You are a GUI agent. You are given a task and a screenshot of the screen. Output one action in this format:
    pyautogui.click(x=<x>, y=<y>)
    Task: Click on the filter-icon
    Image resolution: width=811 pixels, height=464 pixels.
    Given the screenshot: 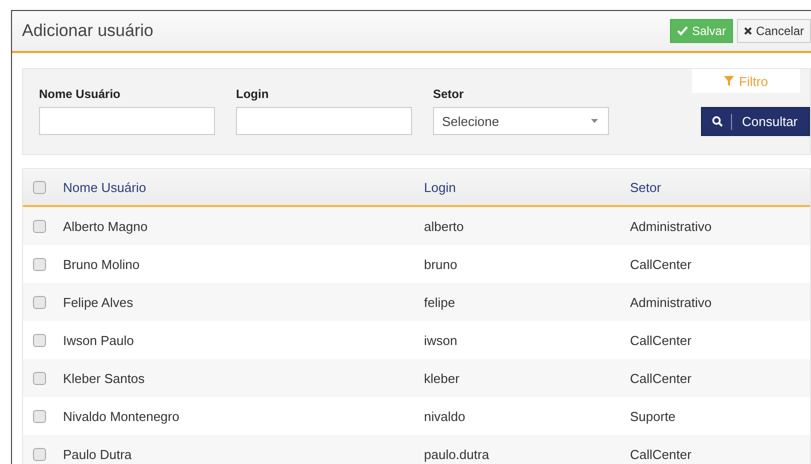 What is the action you would take?
    pyautogui.click(x=729, y=81)
    